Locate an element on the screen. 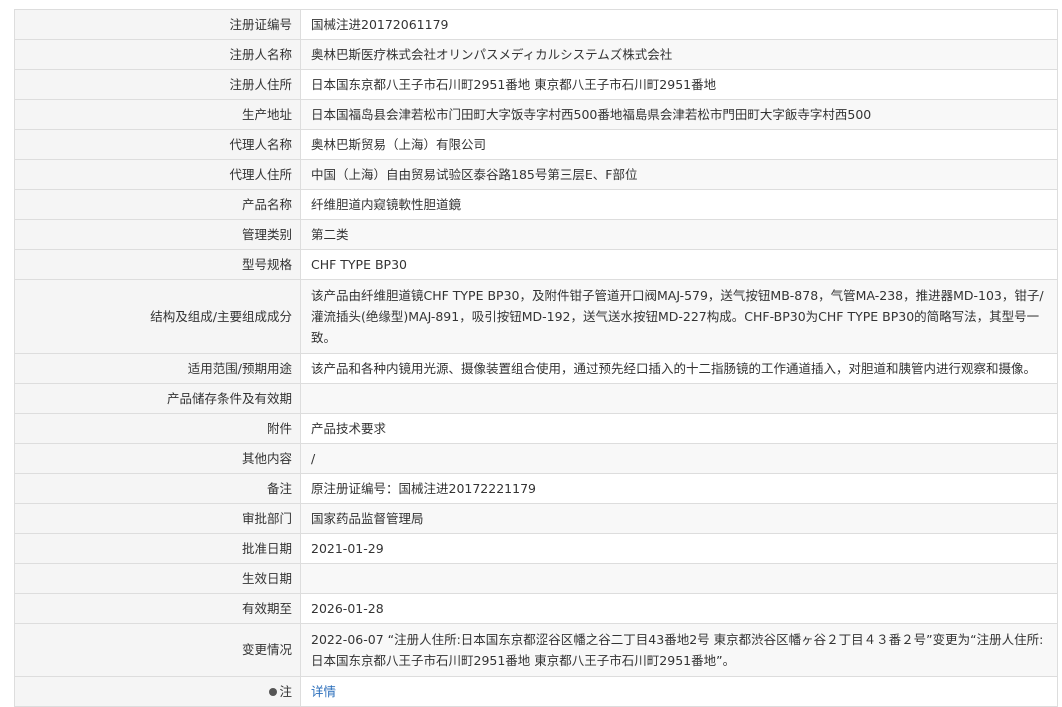 The width and height of the screenshot is (1062, 707). field-label: 产品储存条件及有效期 is located at coordinates (157, 398).